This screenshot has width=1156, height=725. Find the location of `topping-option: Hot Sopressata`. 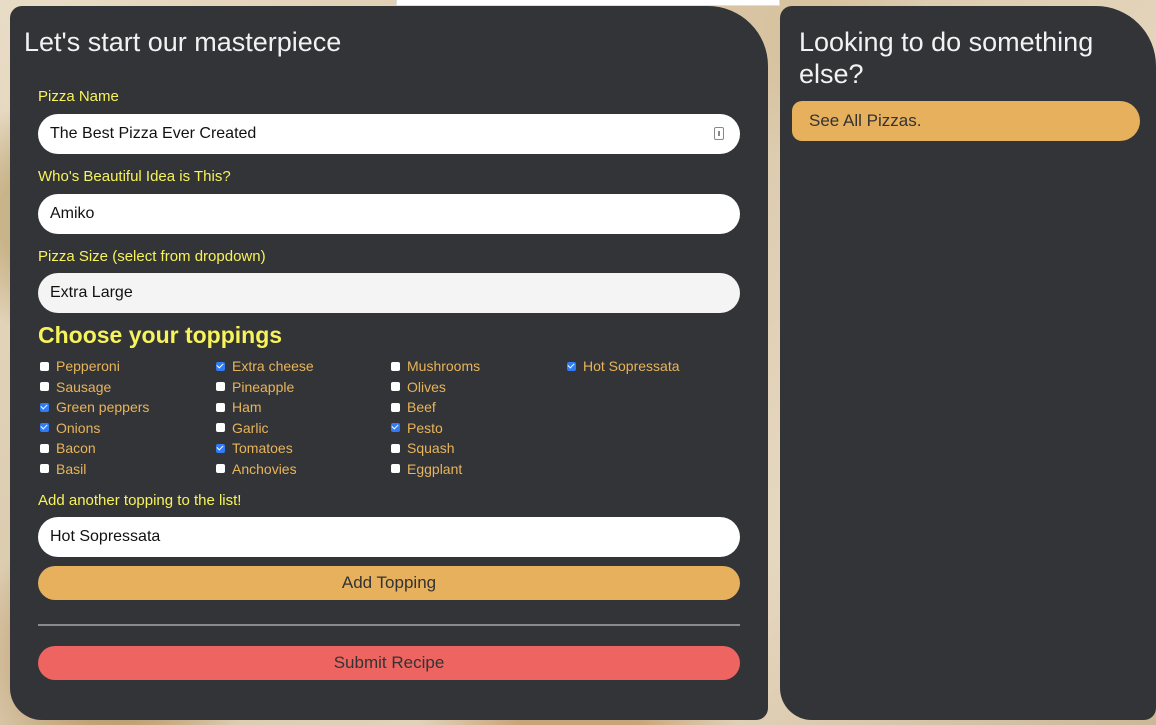

topping-option: Hot Sopressata is located at coordinates (623, 366).